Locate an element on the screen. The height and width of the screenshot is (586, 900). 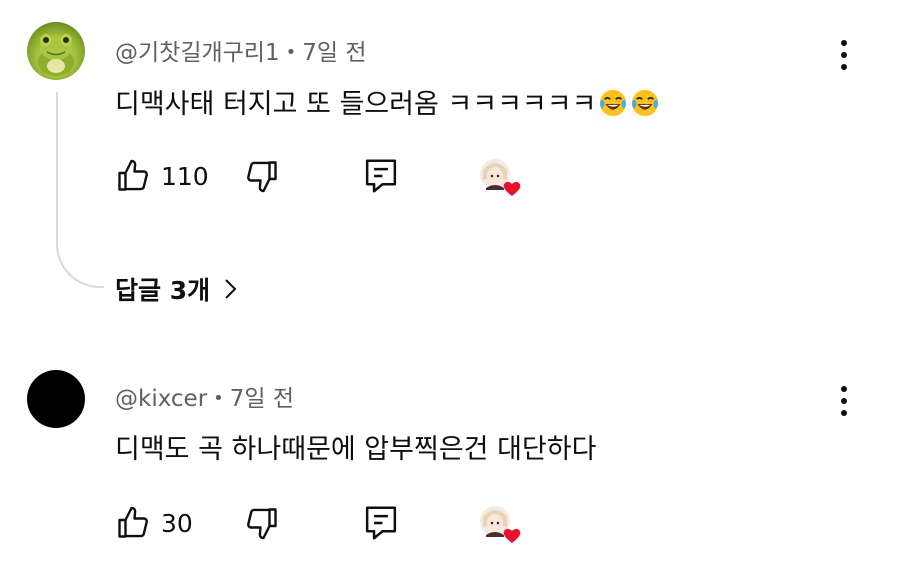
like-button: 110 is located at coordinates (162, 176).